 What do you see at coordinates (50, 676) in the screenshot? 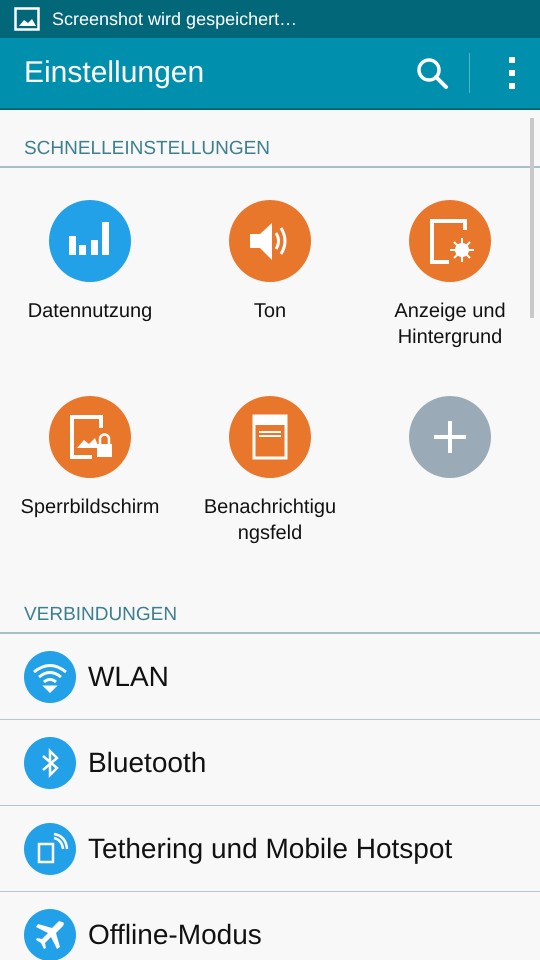
I see `wifi-icon` at bounding box center [50, 676].